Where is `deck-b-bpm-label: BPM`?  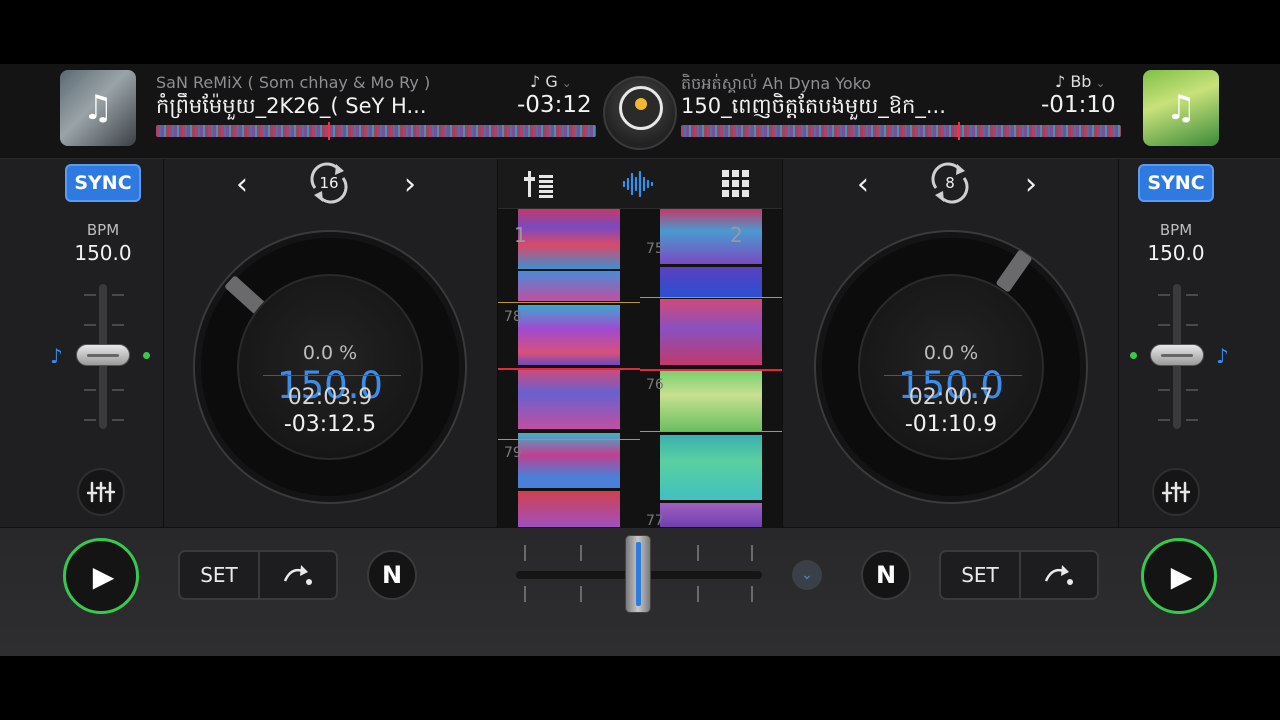 deck-b-bpm-label: BPM is located at coordinates (1176, 230).